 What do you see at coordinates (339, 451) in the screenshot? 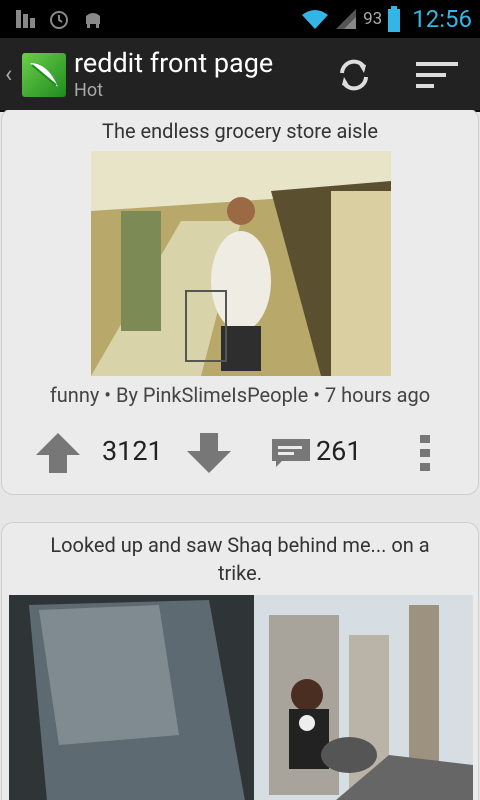
I see `comment-count: 261` at bounding box center [339, 451].